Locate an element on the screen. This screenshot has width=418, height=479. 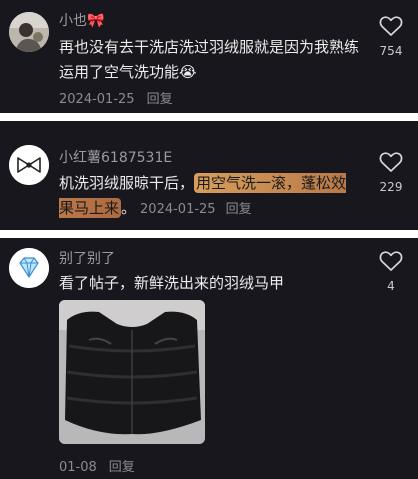
comment-meta: 2024-01-25 回复 is located at coordinates (116, 97).